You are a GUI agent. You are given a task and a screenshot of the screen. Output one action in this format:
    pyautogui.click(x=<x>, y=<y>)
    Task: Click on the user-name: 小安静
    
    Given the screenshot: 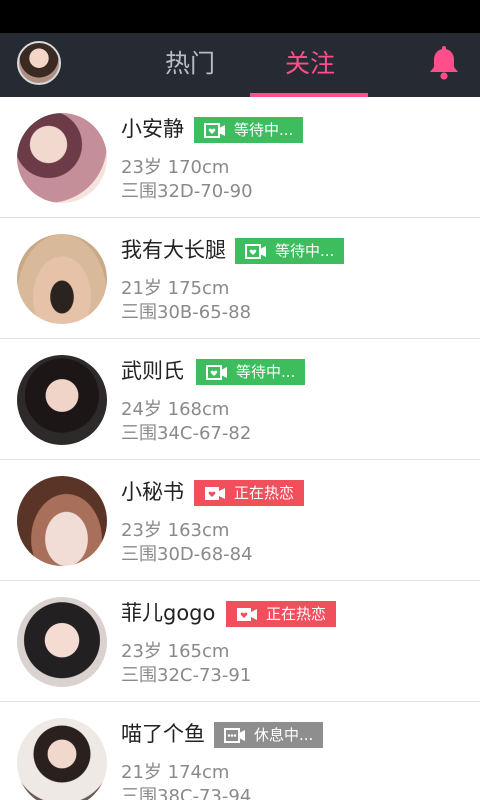 What is the action you would take?
    pyautogui.click(x=152, y=129)
    